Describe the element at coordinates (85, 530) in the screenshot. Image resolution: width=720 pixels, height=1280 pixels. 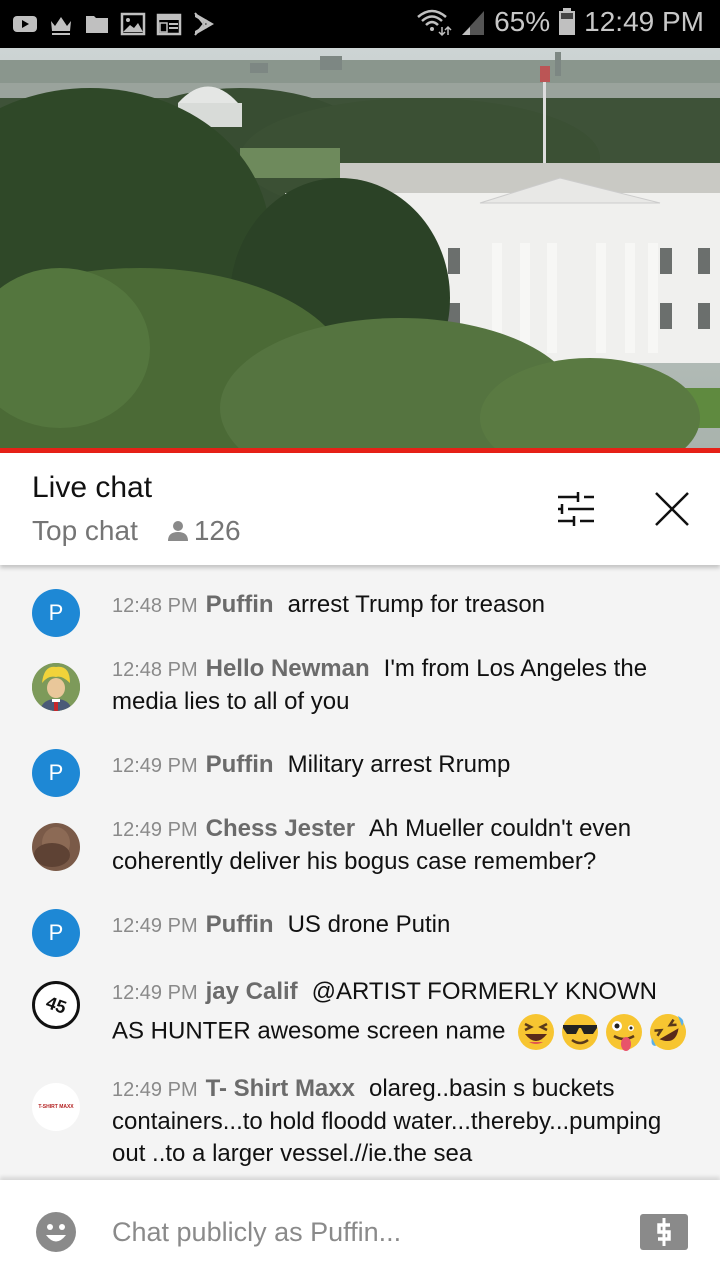
I see `chat-mode-label: Top chat` at that location.